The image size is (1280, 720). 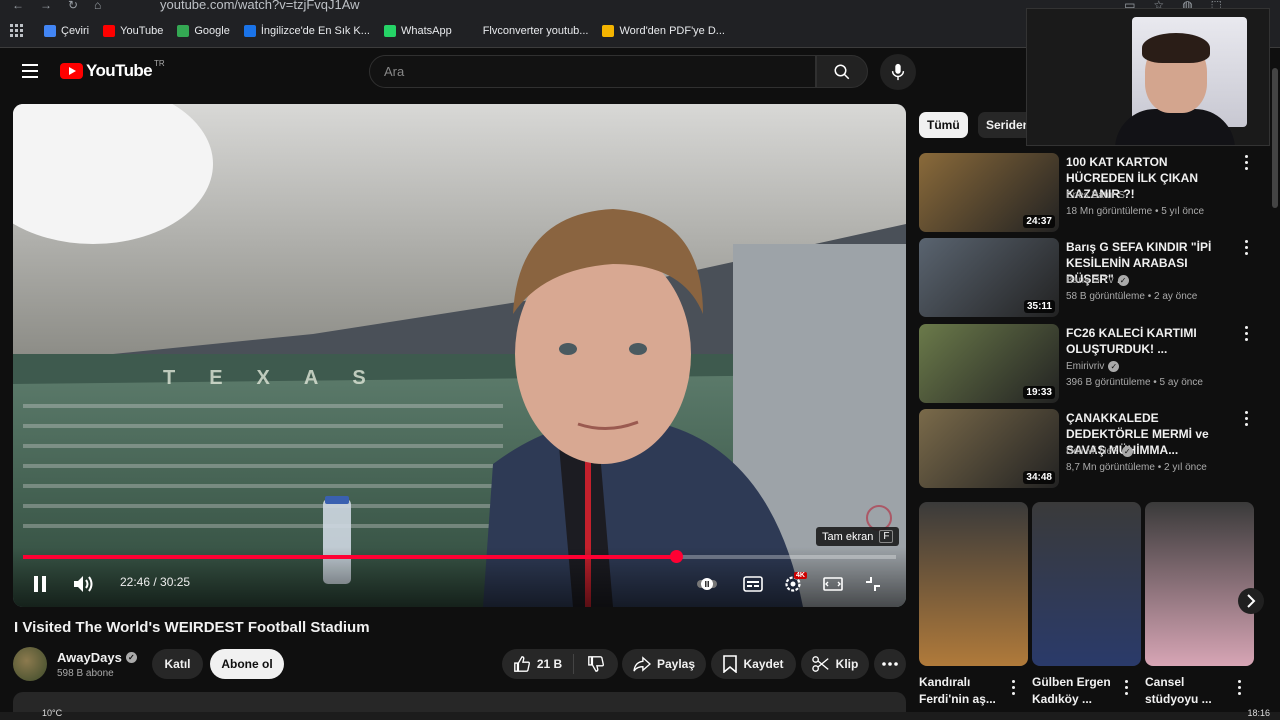 What do you see at coordinates (1085, 366) in the screenshot?
I see `channel-name: Emirivriv` at bounding box center [1085, 366].